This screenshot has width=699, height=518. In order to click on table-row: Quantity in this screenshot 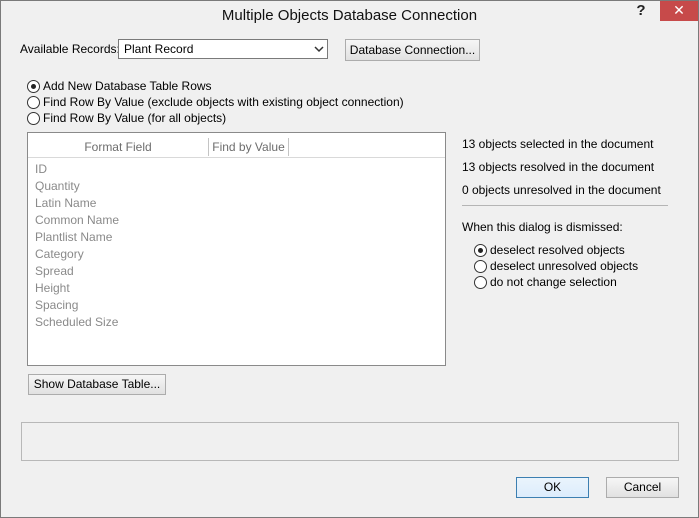, I will do `click(57, 186)`.